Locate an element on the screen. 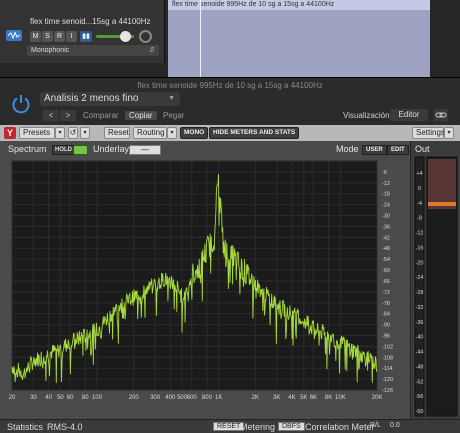  paste-button: Pegar is located at coordinates (173, 115).